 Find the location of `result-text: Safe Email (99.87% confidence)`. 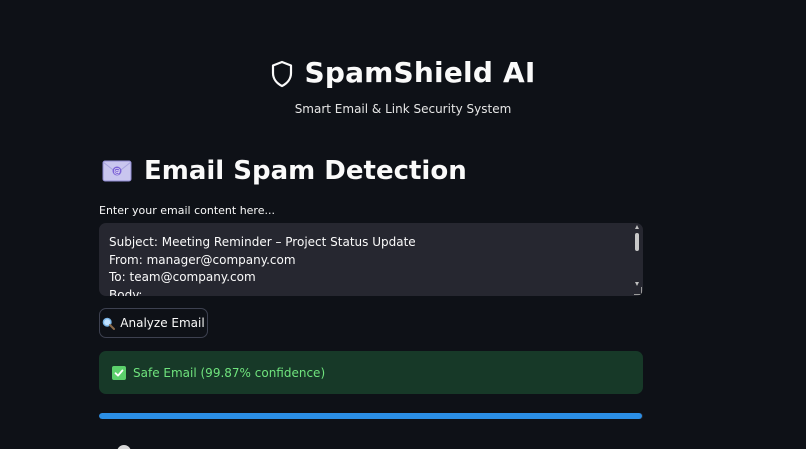

result-text: Safe Email (99.87% confidence) is located at coordinates (229, 372).